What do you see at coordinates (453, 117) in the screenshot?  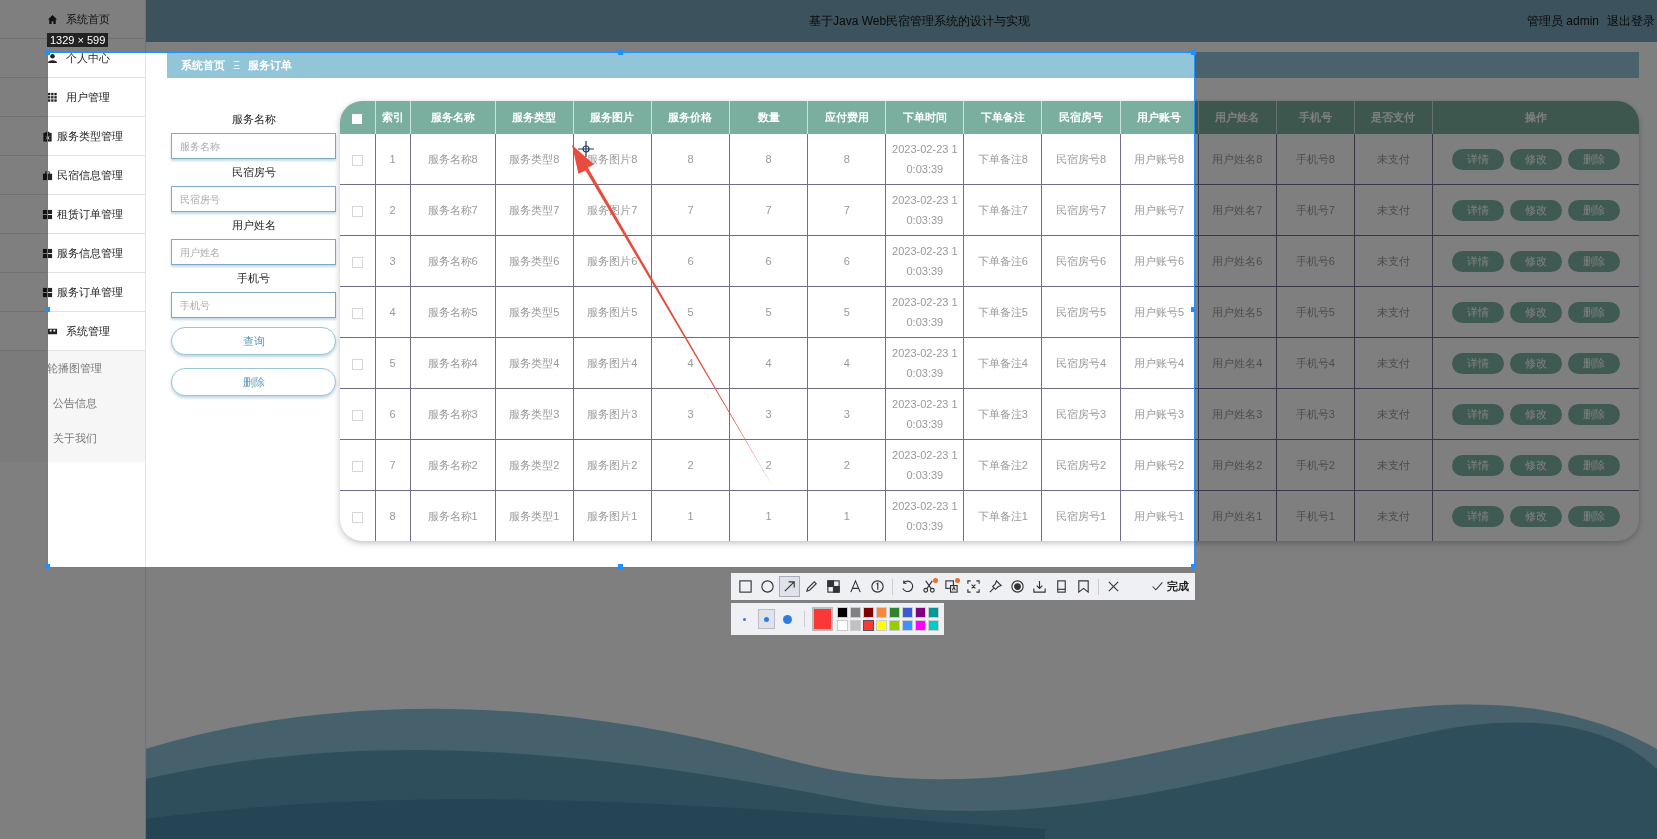 I see `column-header: 服务名称` at bounding box center [453, 117].